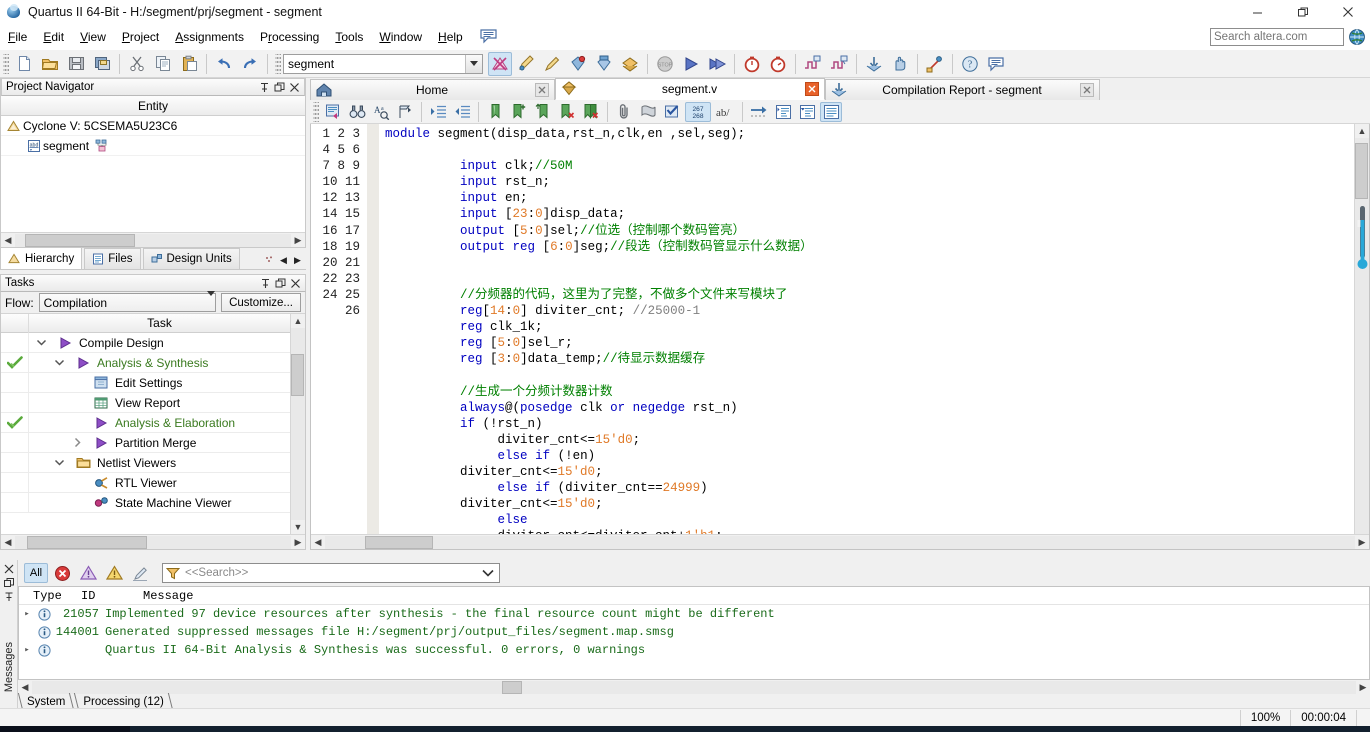  Describe the element at coordinates (289, 37) in the screenshot. I see `menu-processing: Processing` at that location.